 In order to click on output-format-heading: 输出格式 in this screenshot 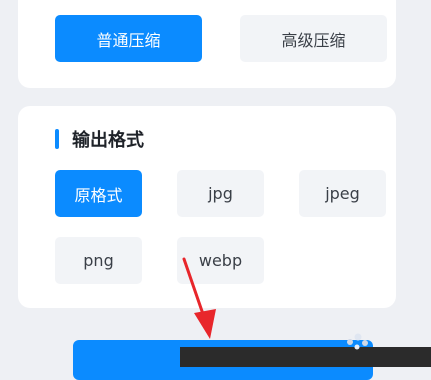, I will do `click(99, 139)`.